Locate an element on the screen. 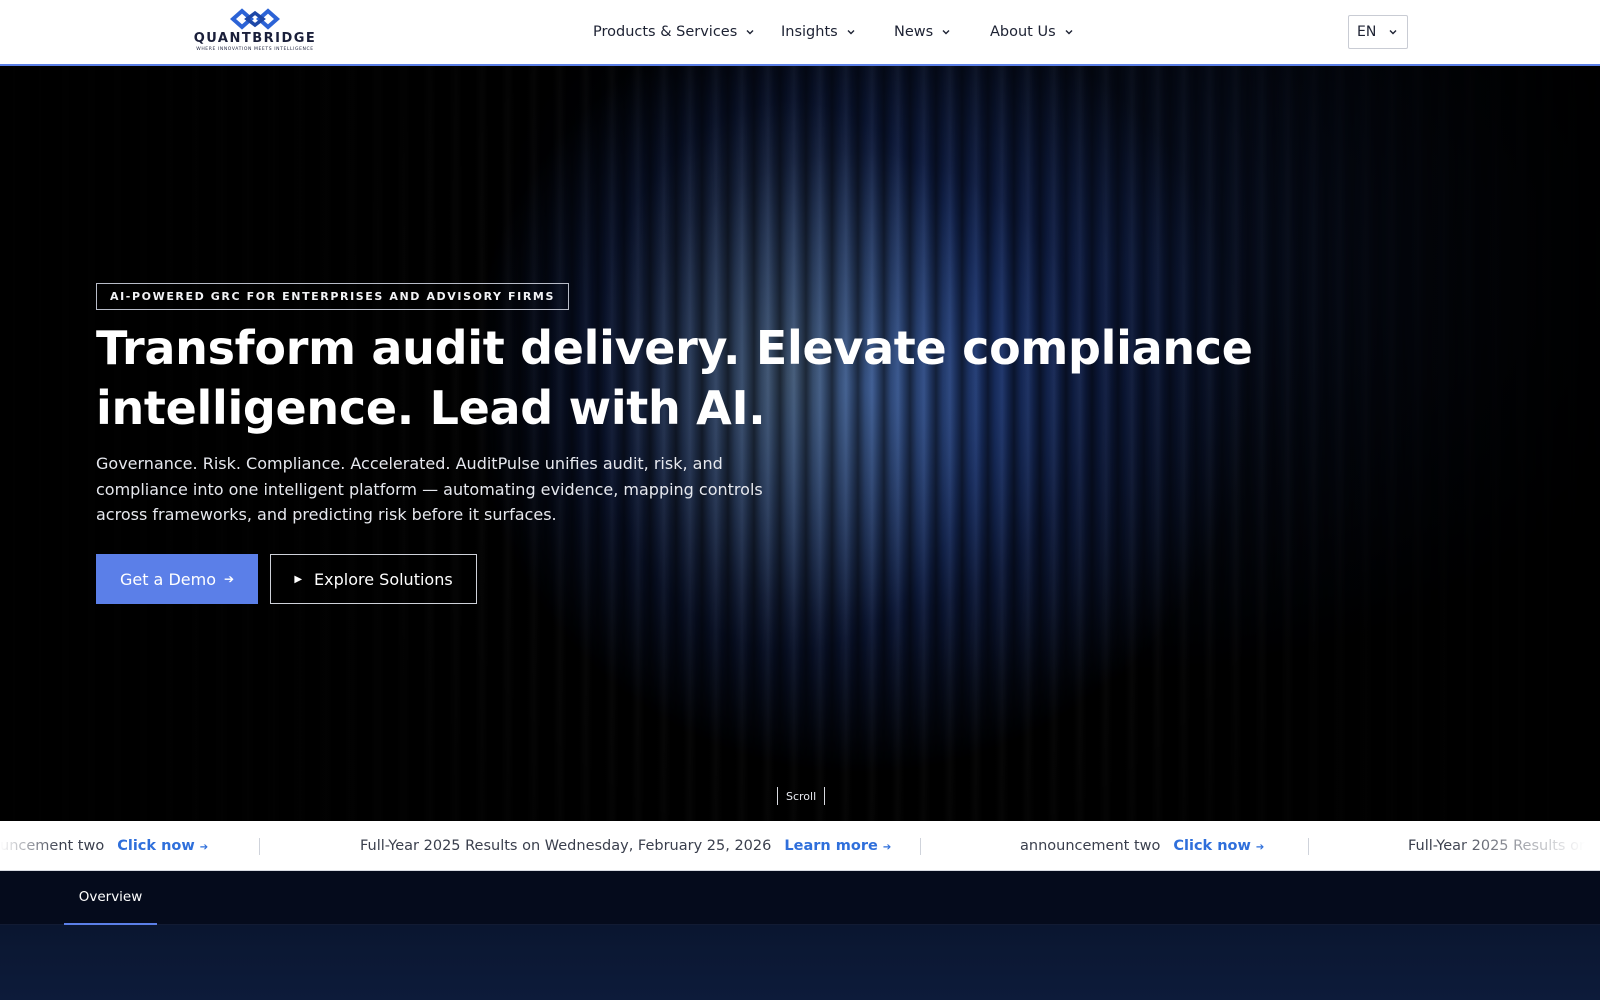 This screenshot has width=1600, height=1000. get-demo-label: Get a Demo is located at coordinates (167, 579).